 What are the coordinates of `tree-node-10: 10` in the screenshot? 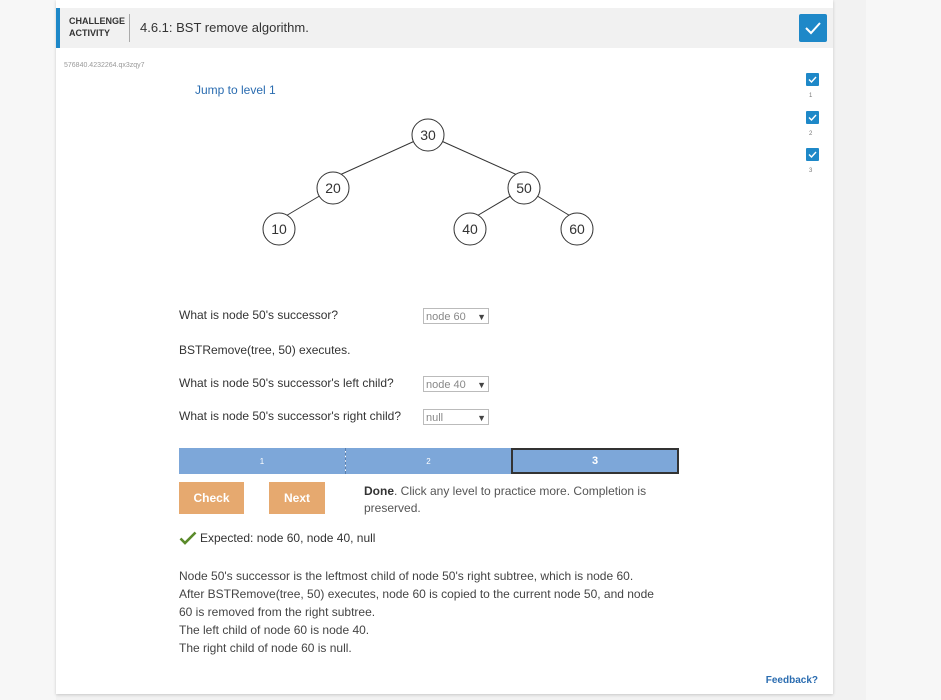 It's located at (279, 229).